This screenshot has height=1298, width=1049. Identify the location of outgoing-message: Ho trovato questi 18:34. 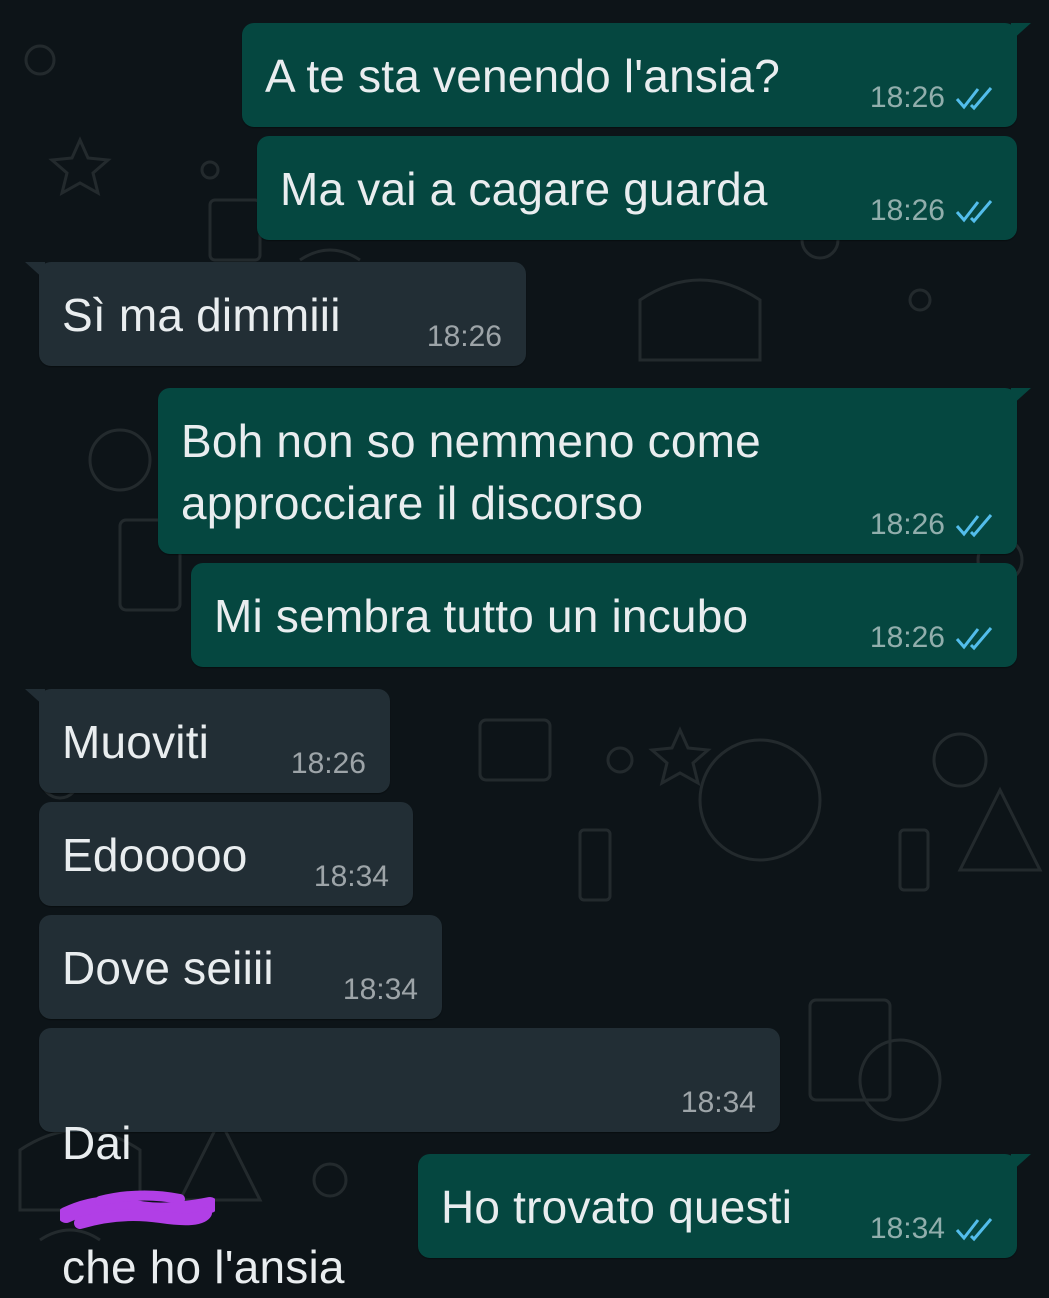
(724, 1206).